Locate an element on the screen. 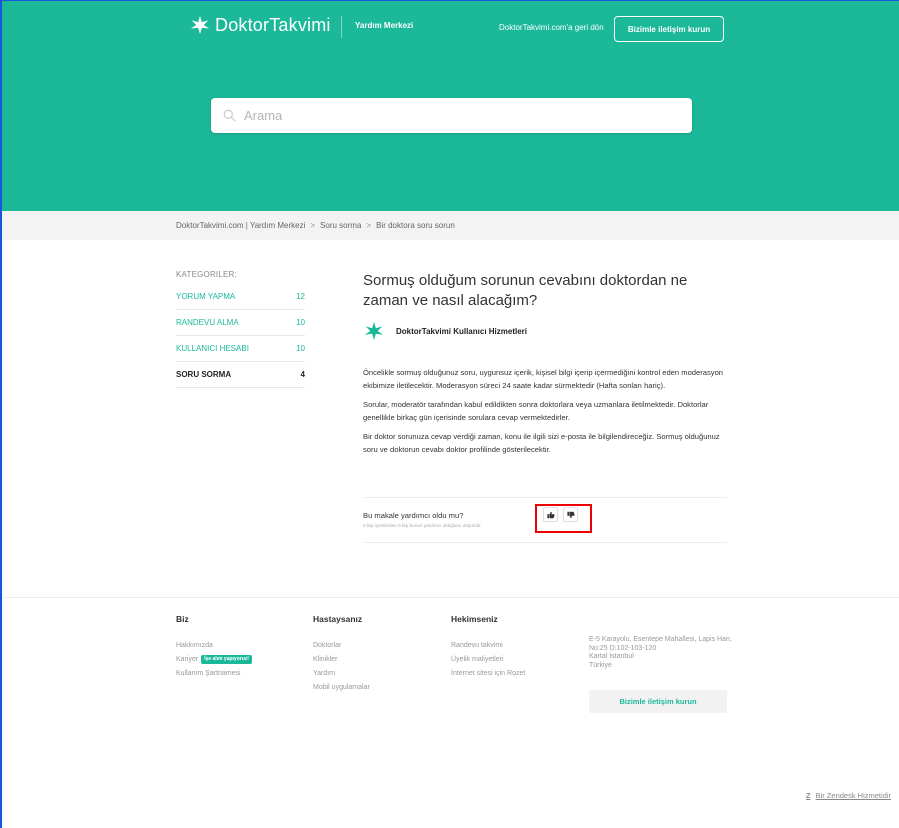 The height and width of the screenshot is (828, 899). brand-name: DoktorTakvimi is located at coordinates (273, 24).